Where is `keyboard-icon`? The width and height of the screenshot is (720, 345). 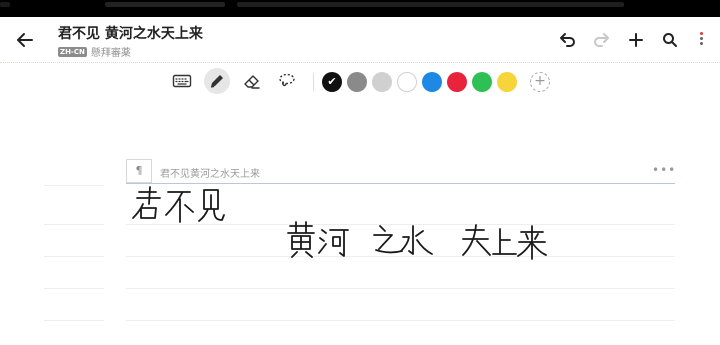 keyboard-icon is located at coordinates (182, 81).